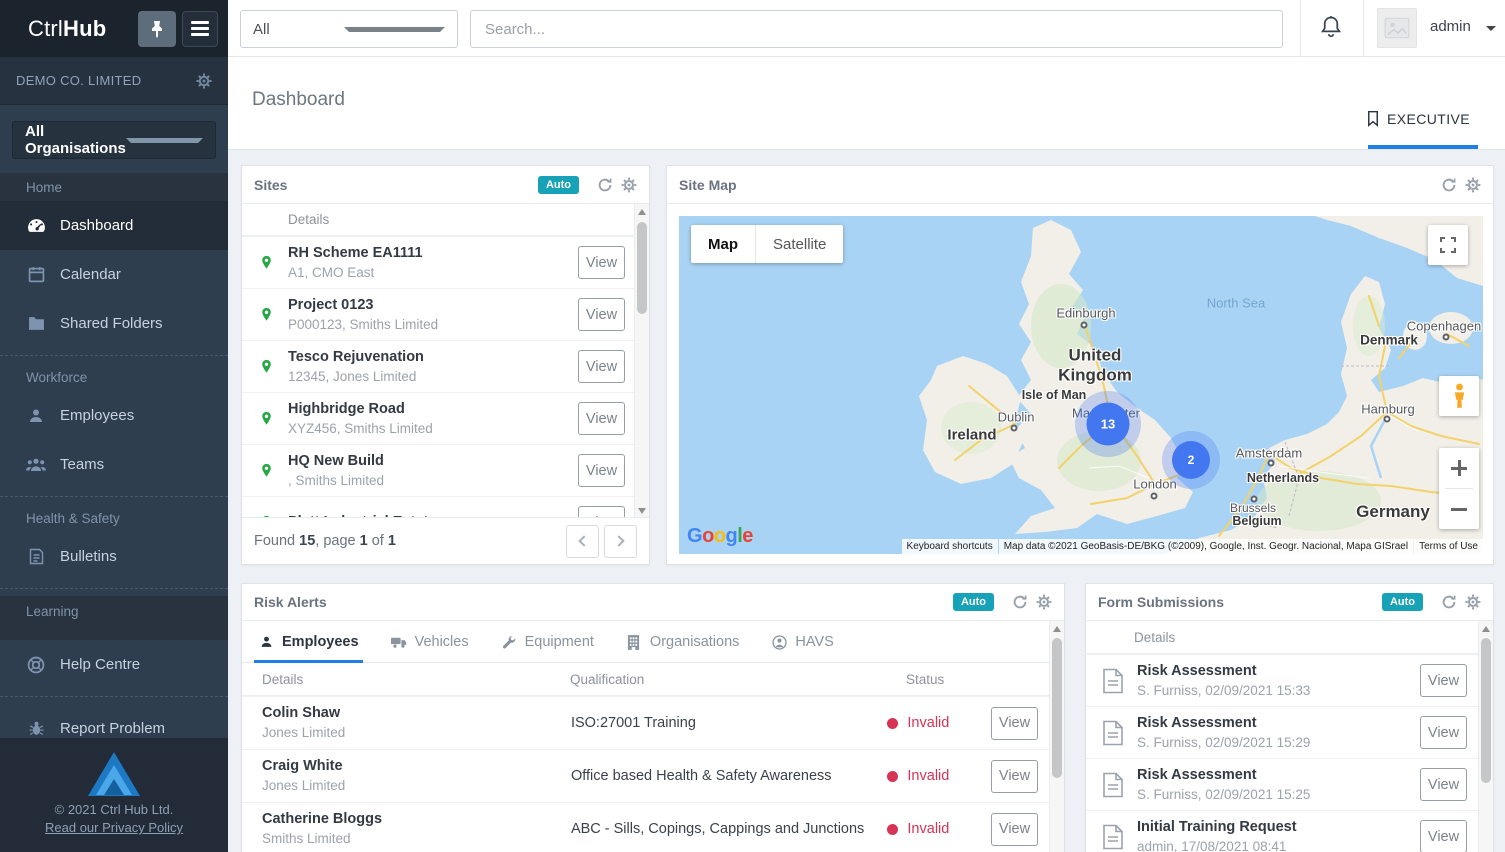  I want to click on sidebar-item-calendar: Calendar, so click(114, 274).